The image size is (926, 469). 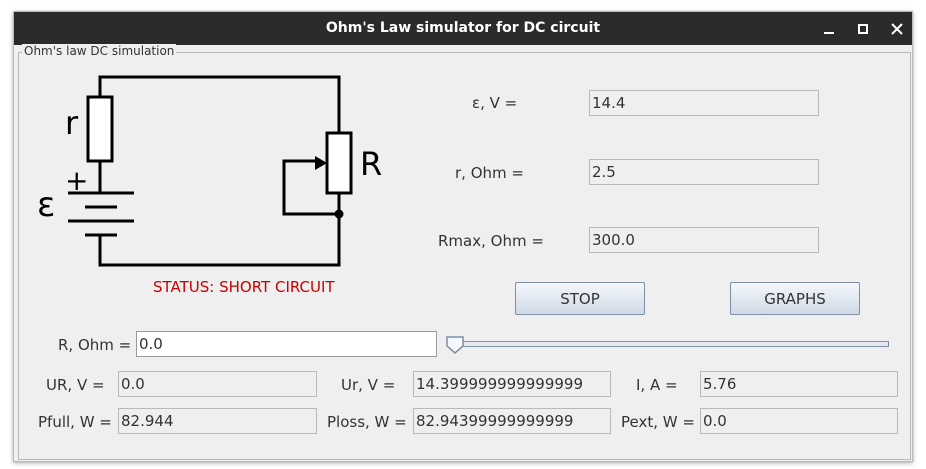 What do you see at coordinates (217, 384) in the screenshot?
I see `ur-load-field: 0.0` at bounding box center [217, 384].